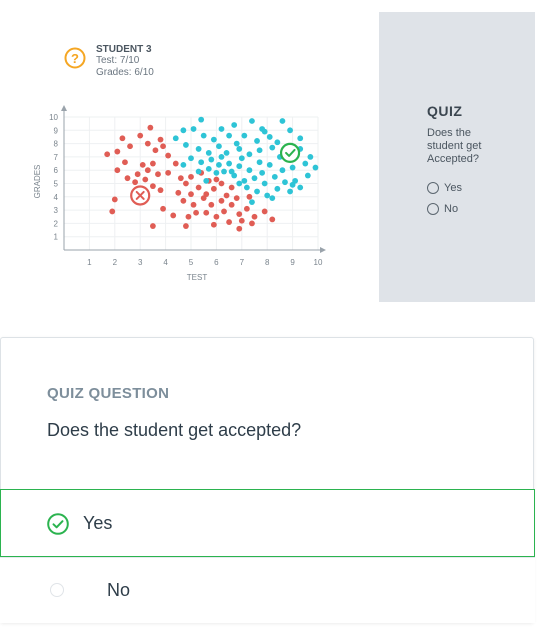 This screenshot has height=633, width=540. I want to click on check-circle-icon, so click(58, 524).